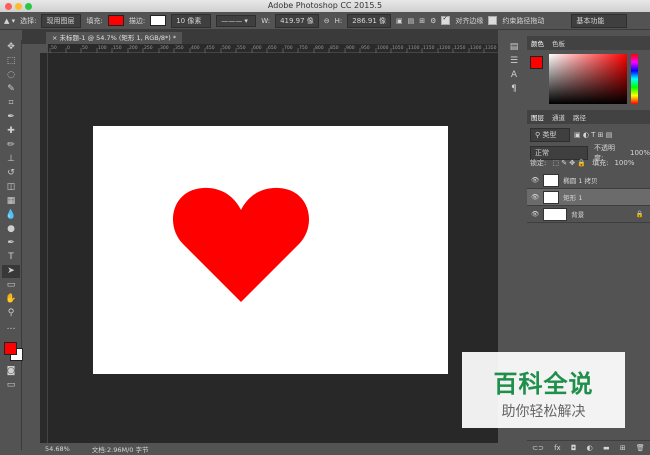  Describe the element at coordinates (10, 348) in the screenshot. I see `foreground-color-swatch` at that location.